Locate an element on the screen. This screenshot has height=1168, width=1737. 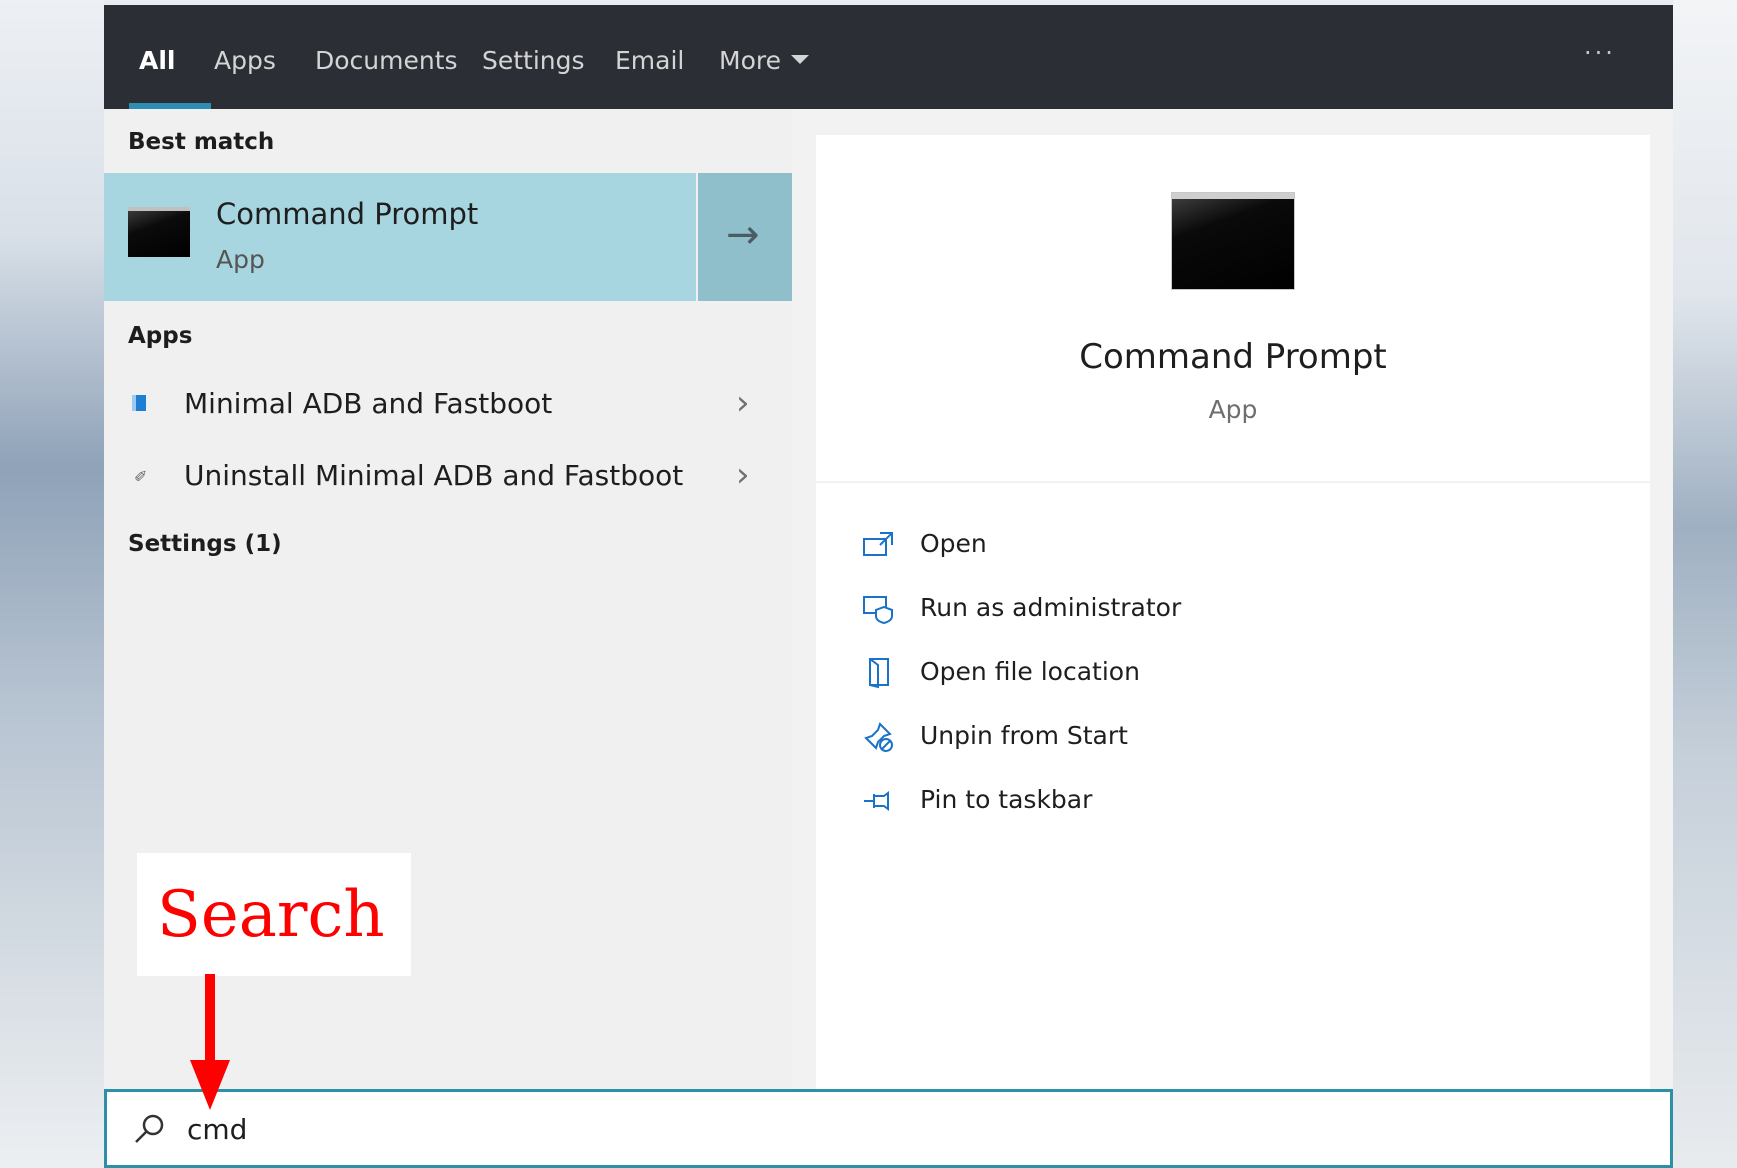
unpin-icon is located at coordinates (879, 737).